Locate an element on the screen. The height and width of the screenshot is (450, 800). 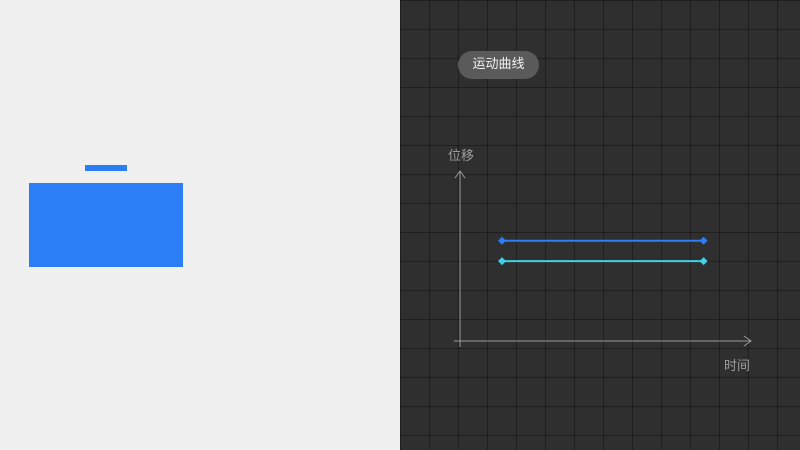
animated-box is located at coordinates (106, 225).